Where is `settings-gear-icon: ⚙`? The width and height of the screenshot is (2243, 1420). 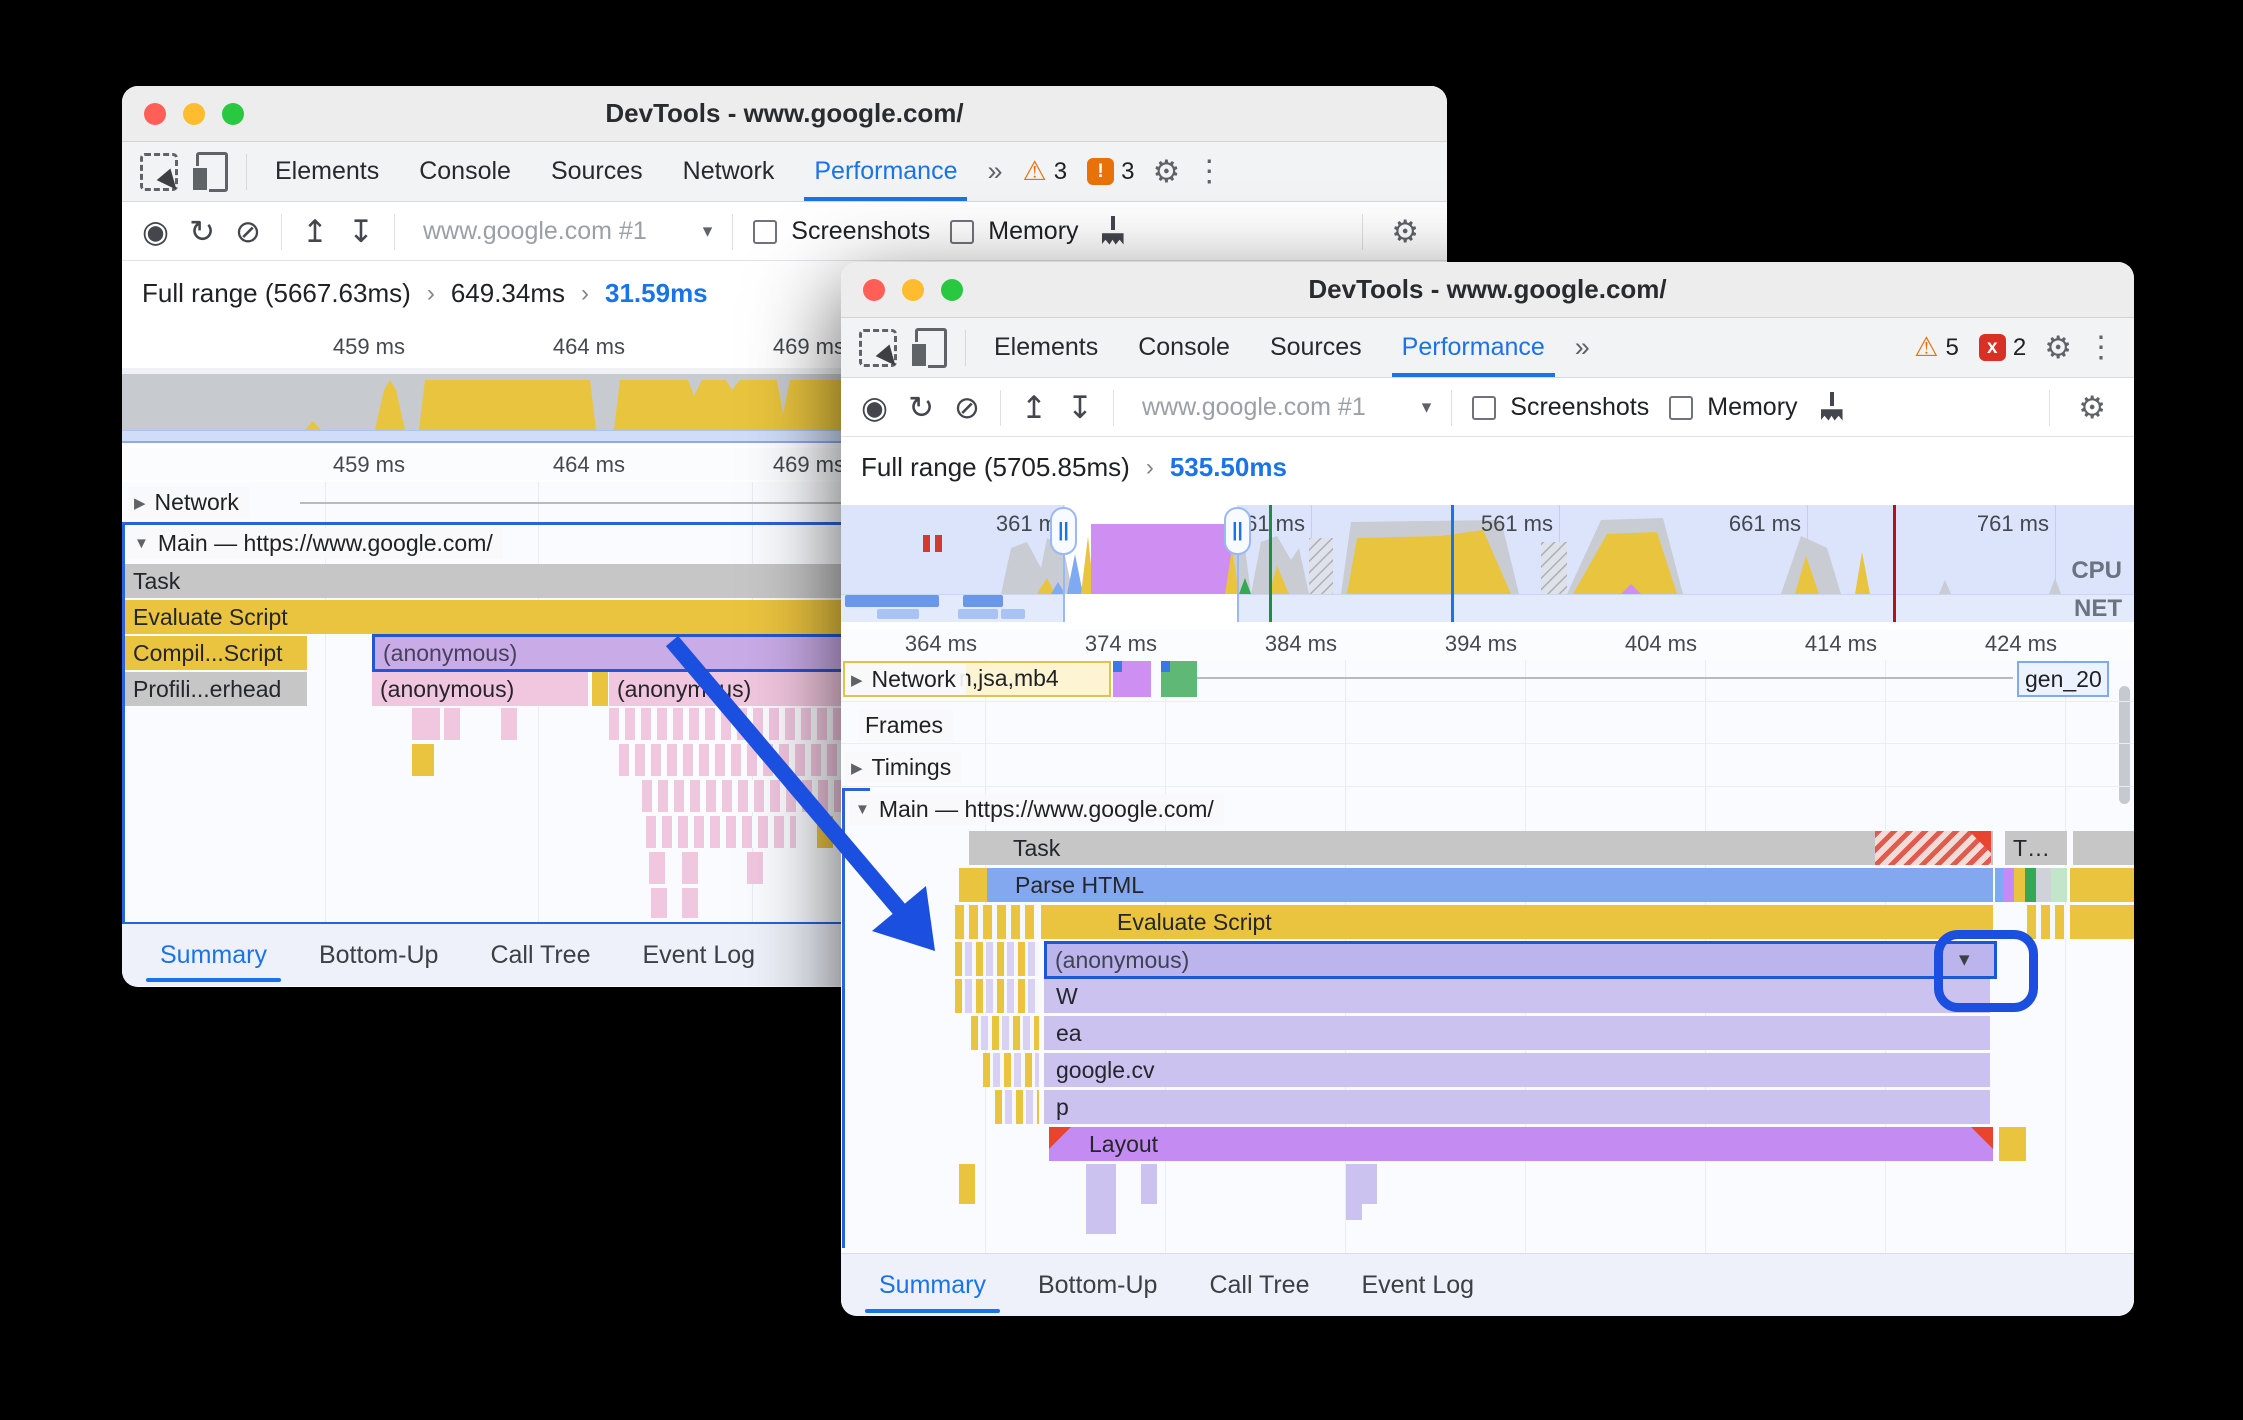
settings-gear-icon: ⚙ is located at coordinates (2058, 348).